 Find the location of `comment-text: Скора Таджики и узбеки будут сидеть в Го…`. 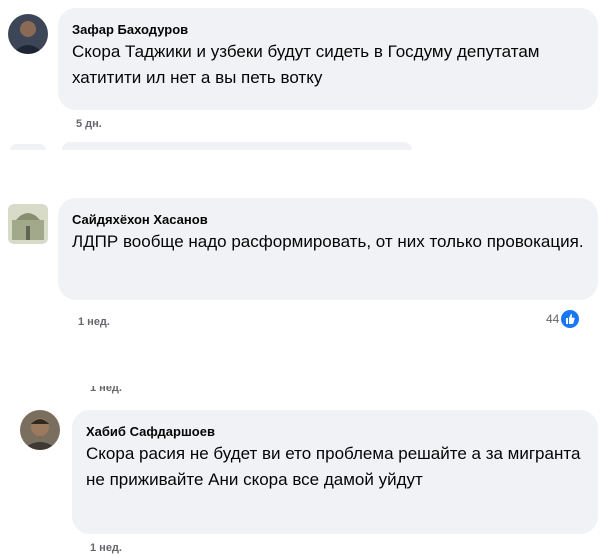

comment-text: Скора Таджики и узбеки будут сидеть в Го… is located at coordinates (306, 64).